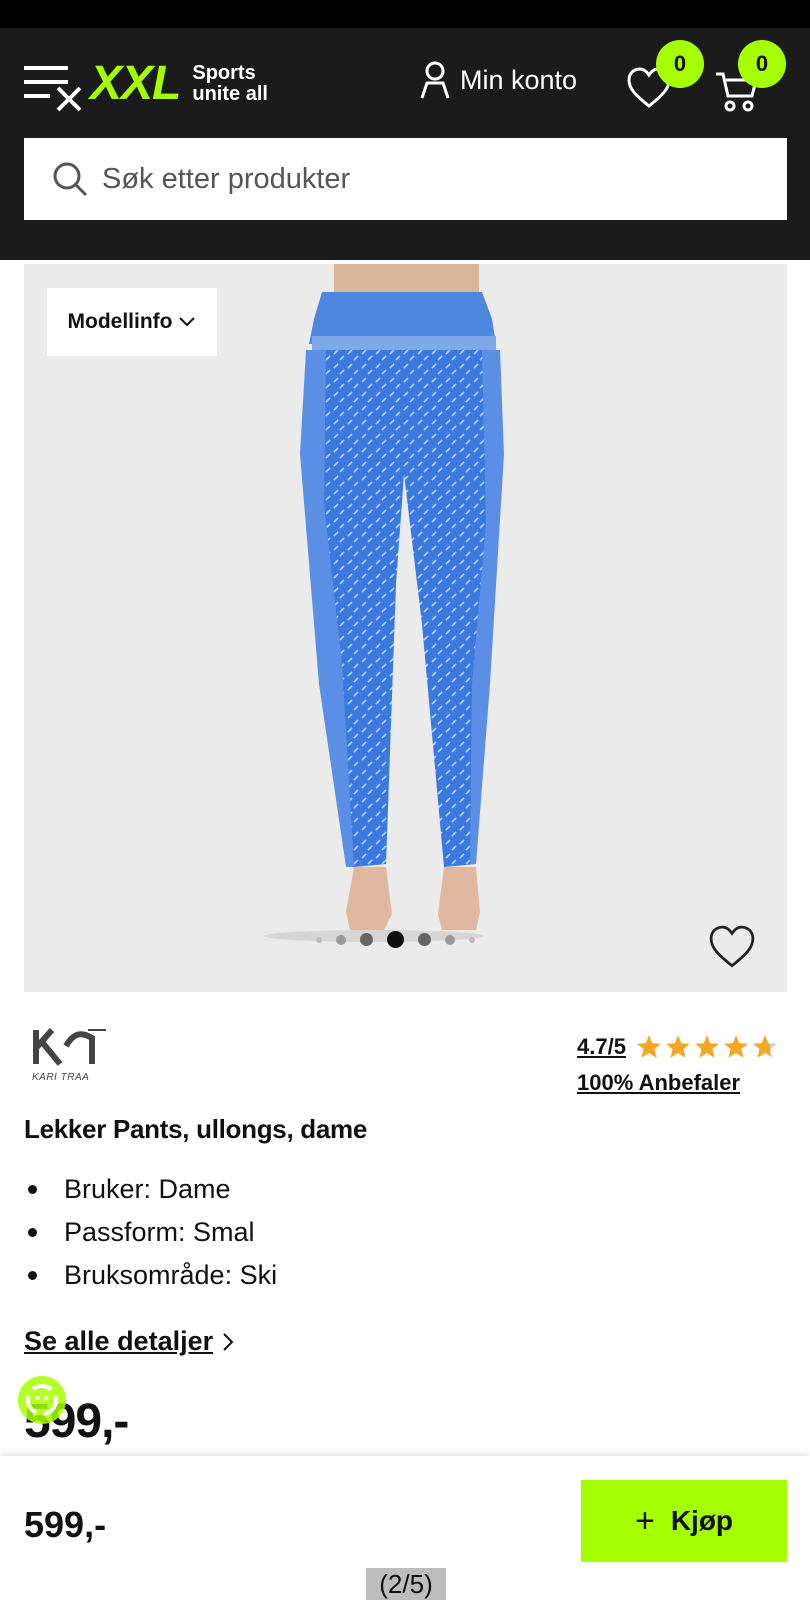 Image resolution: width=810 pixels, height=1600 pixels. I want to click on logo-text: XXL, so click(135, 83).